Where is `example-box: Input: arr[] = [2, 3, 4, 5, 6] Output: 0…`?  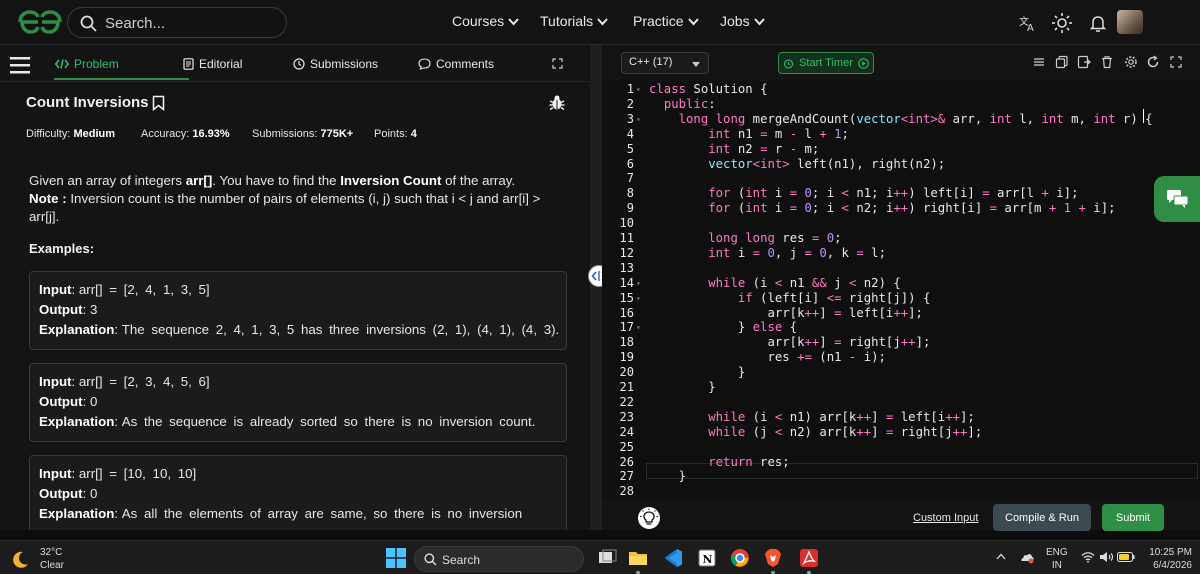
example-box: Input: arr[] = [2, 3, 4, 5, 6] Output: 0… is located at coordinates (298, 402).